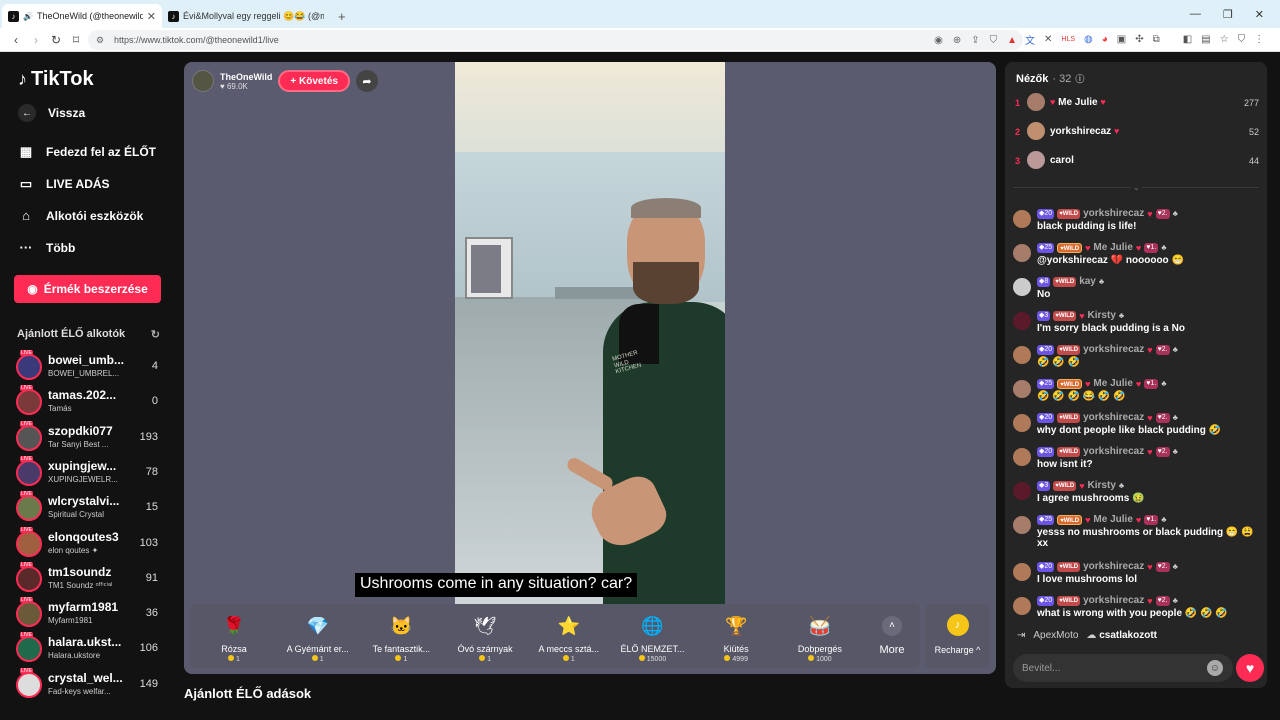 Image resolution: width=1280 pixels, height=720 pixels. I want to click on warning-icon: ▲, so click(1012, 40).